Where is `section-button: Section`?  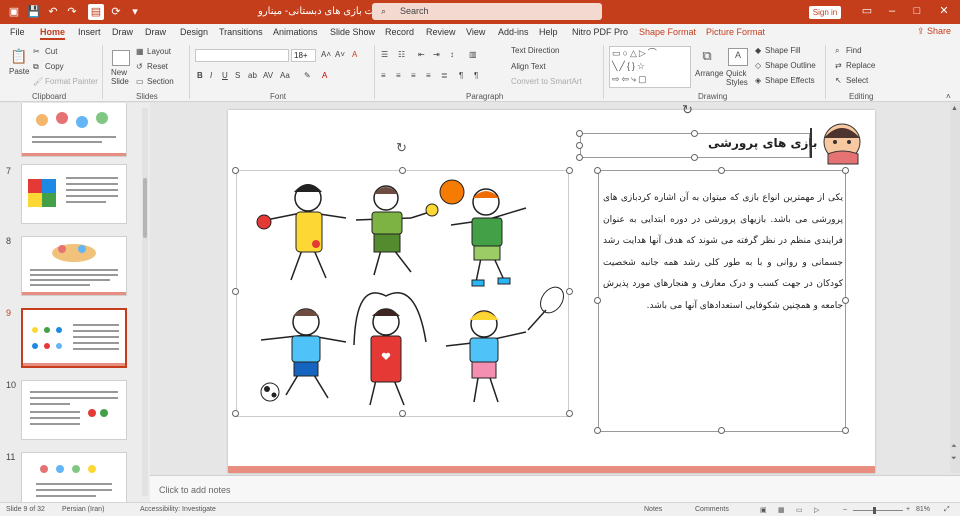
section-button: Section is located at coordinates (160, 81).